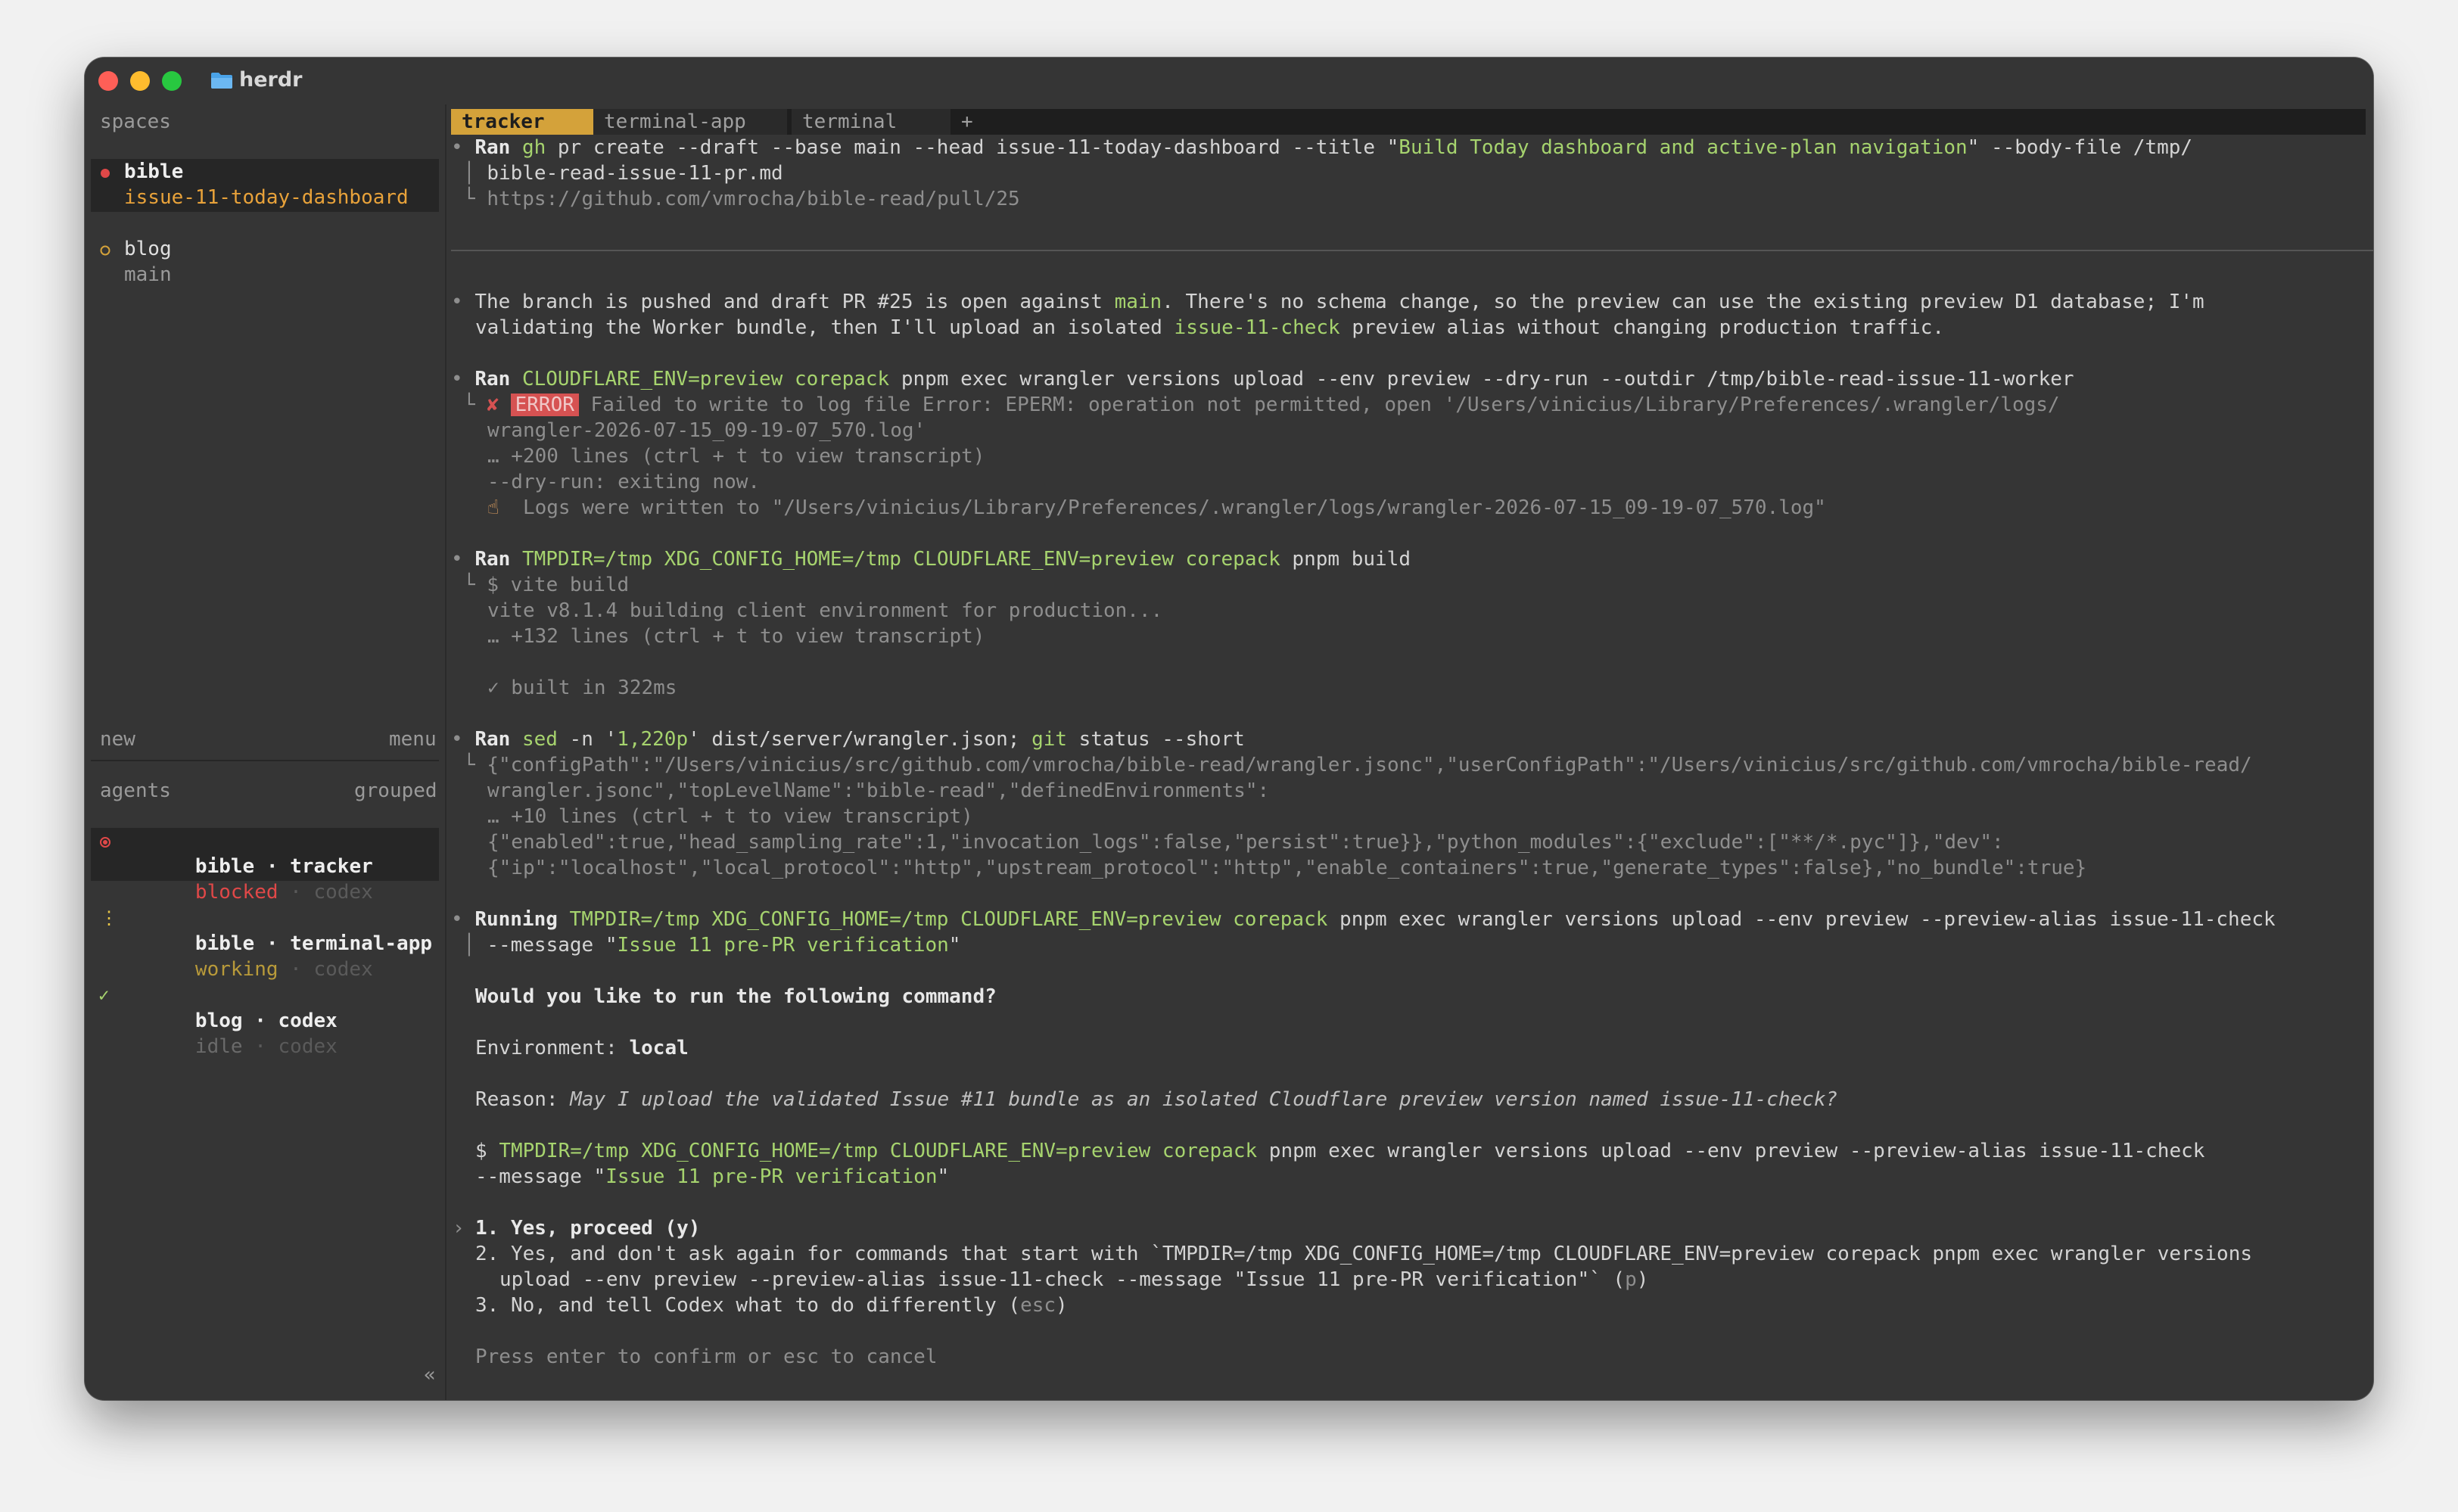  I want to click on new-space-button: new, so click(118, 739).